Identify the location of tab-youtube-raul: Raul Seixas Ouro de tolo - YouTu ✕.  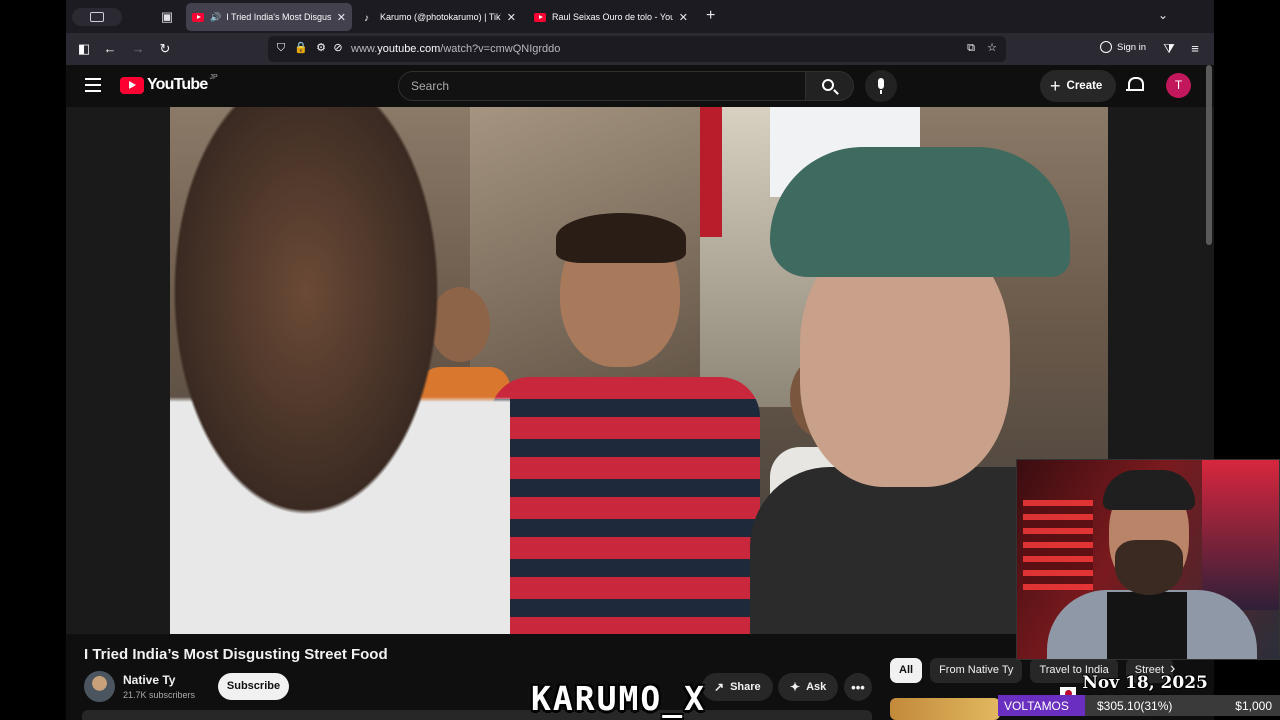
(611, 17).